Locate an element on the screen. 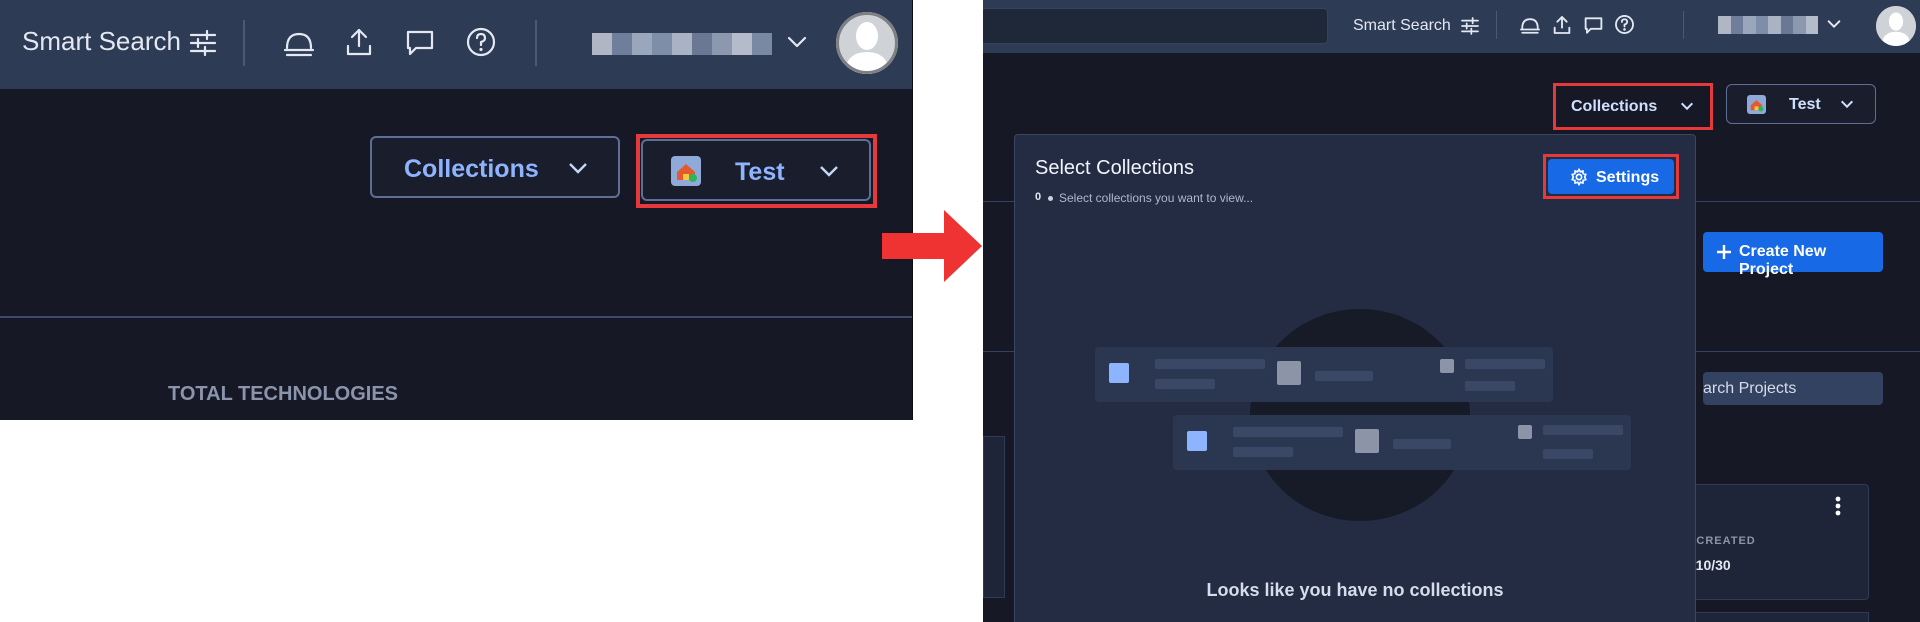  search-projects-input: arch Projects is located at coordinates (1793, 388).